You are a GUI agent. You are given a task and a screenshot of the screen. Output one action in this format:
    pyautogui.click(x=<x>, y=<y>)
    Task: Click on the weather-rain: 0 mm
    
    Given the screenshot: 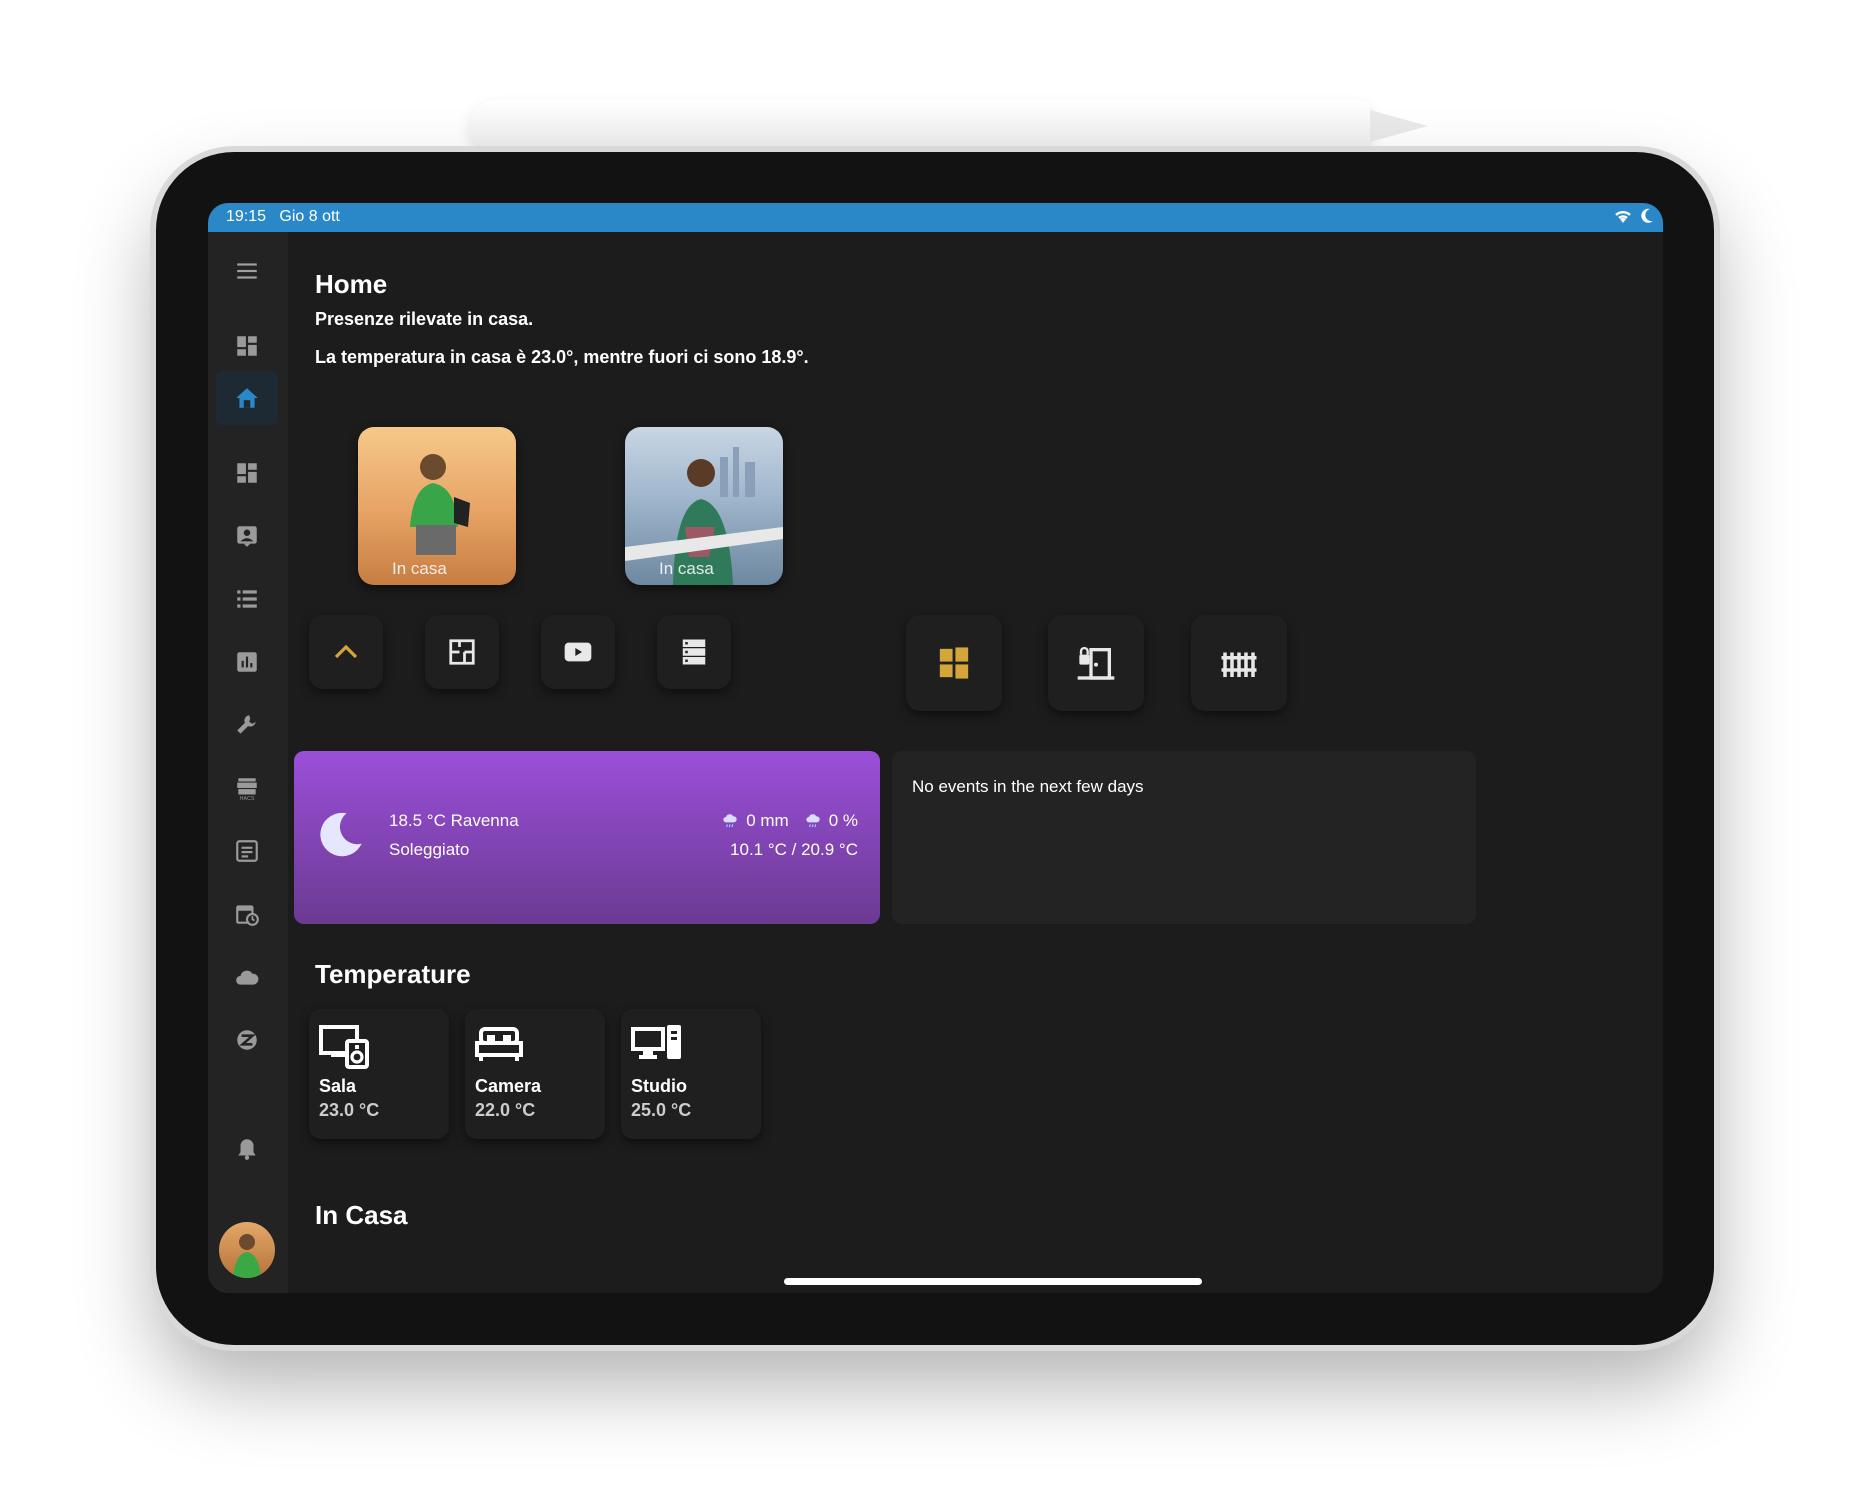 What is the action you would take?
    pyautogui.click(x=767, y=820)
    